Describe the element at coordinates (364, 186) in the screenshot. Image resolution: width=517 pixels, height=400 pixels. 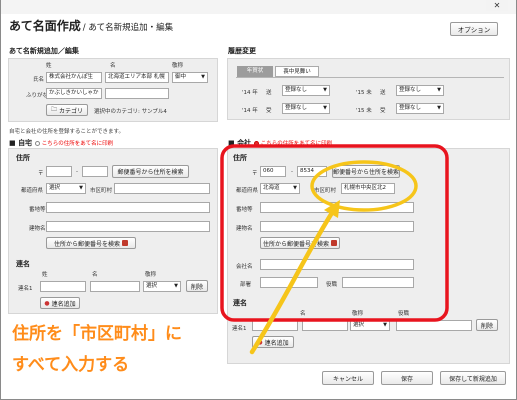
I see `highlight-ellipse` at that location.